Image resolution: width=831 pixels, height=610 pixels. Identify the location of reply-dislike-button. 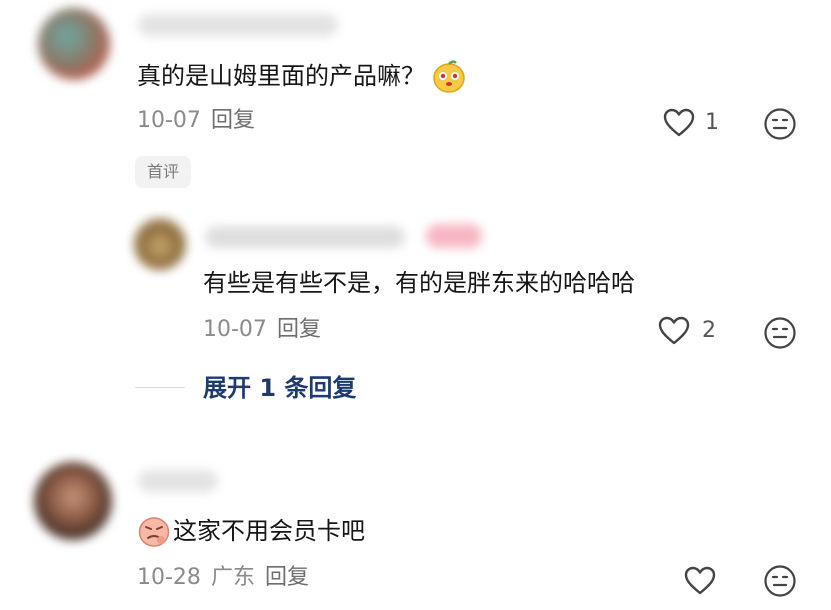
(780, 333).